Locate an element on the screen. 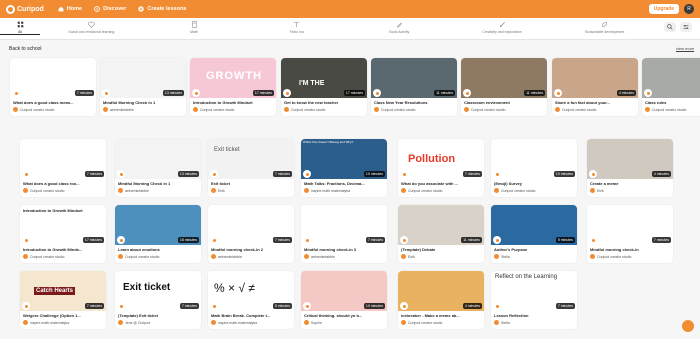 Image resolution: width=700 pixels, height=339 pixels. chat-support-button is located at coordinates (688, 326).